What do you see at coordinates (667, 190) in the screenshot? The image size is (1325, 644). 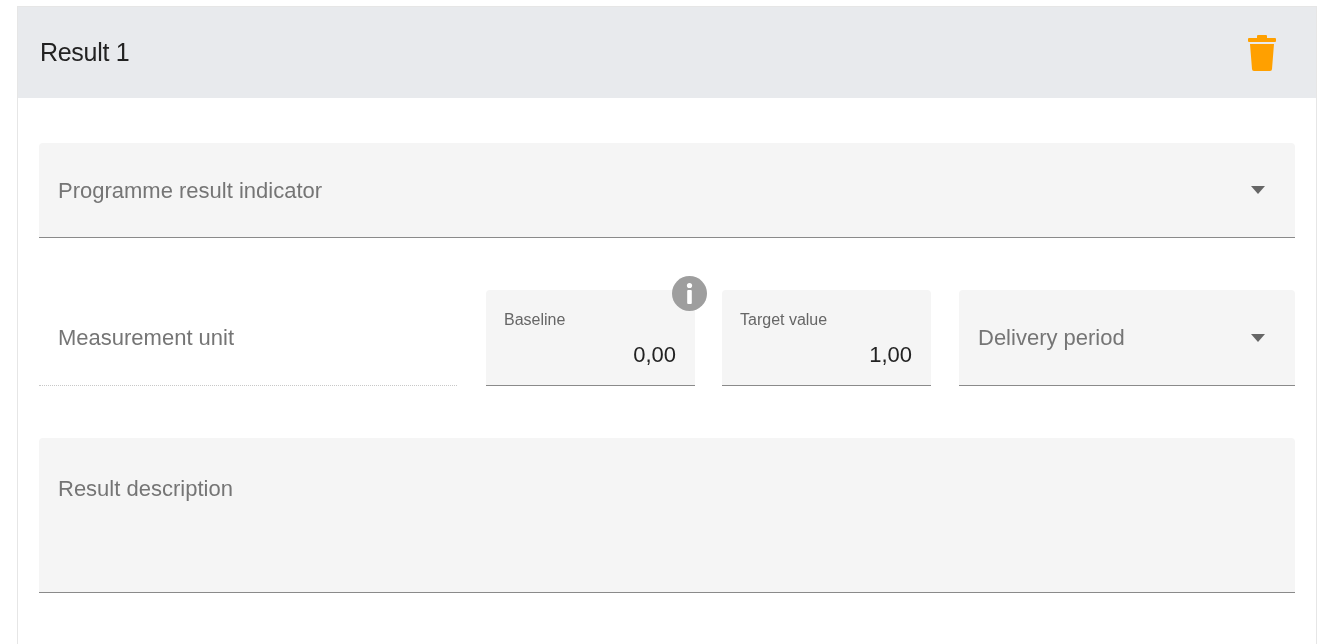 I see `dropdown-field: Programme result indicator` at bounding box center [667, 190].